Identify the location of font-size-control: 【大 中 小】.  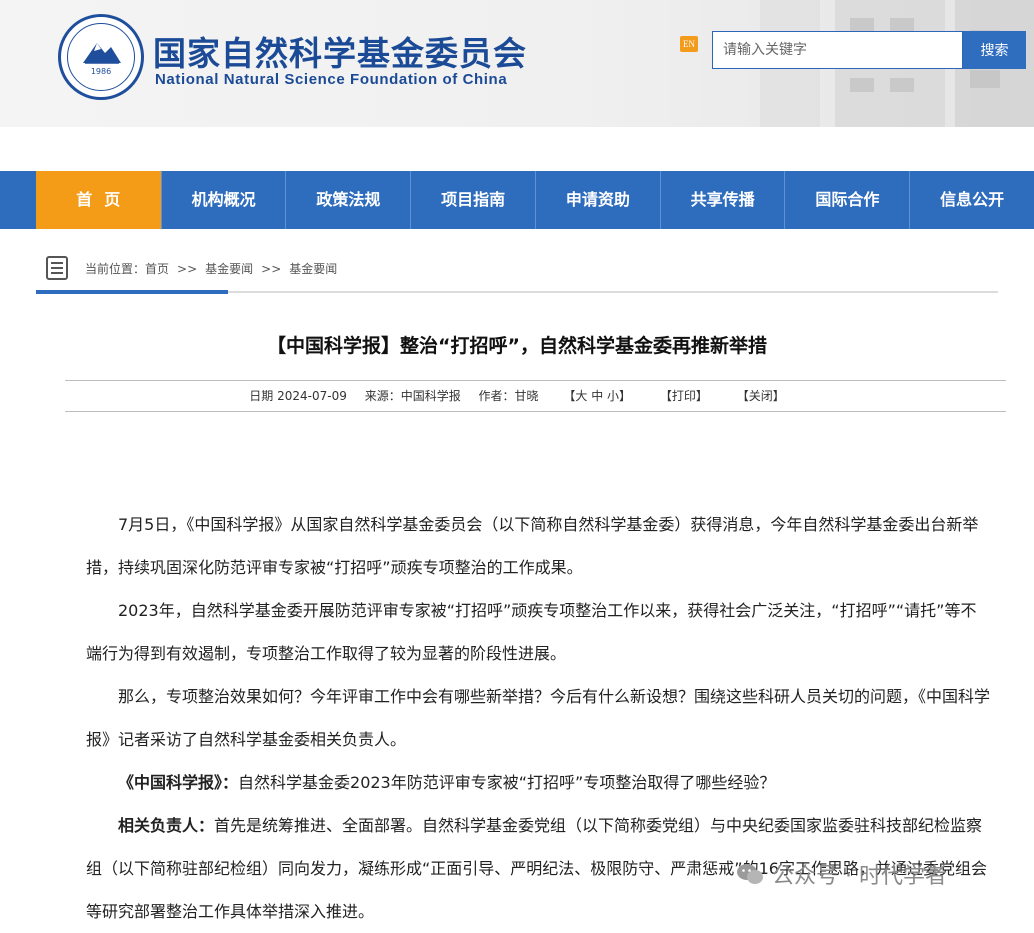
(597, 396).